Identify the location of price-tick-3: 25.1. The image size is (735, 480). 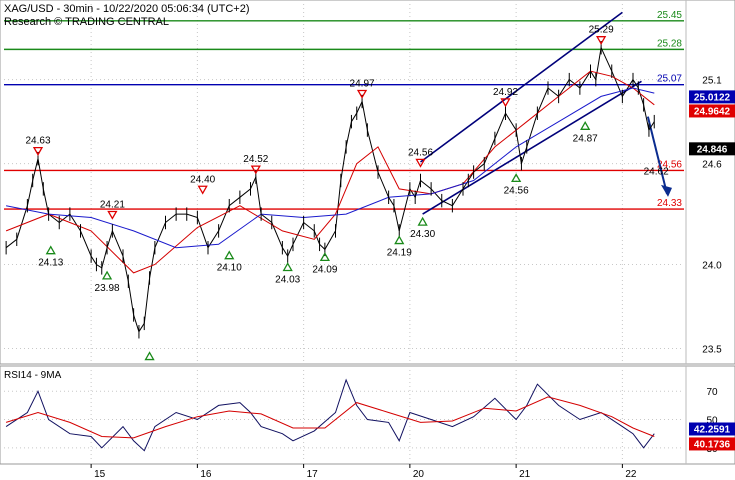
(712, 81).